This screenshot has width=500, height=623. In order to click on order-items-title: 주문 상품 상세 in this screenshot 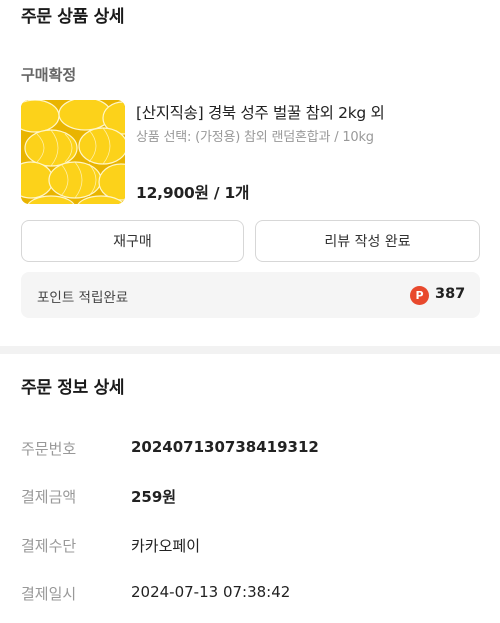, I will do `click(73, 17)`.